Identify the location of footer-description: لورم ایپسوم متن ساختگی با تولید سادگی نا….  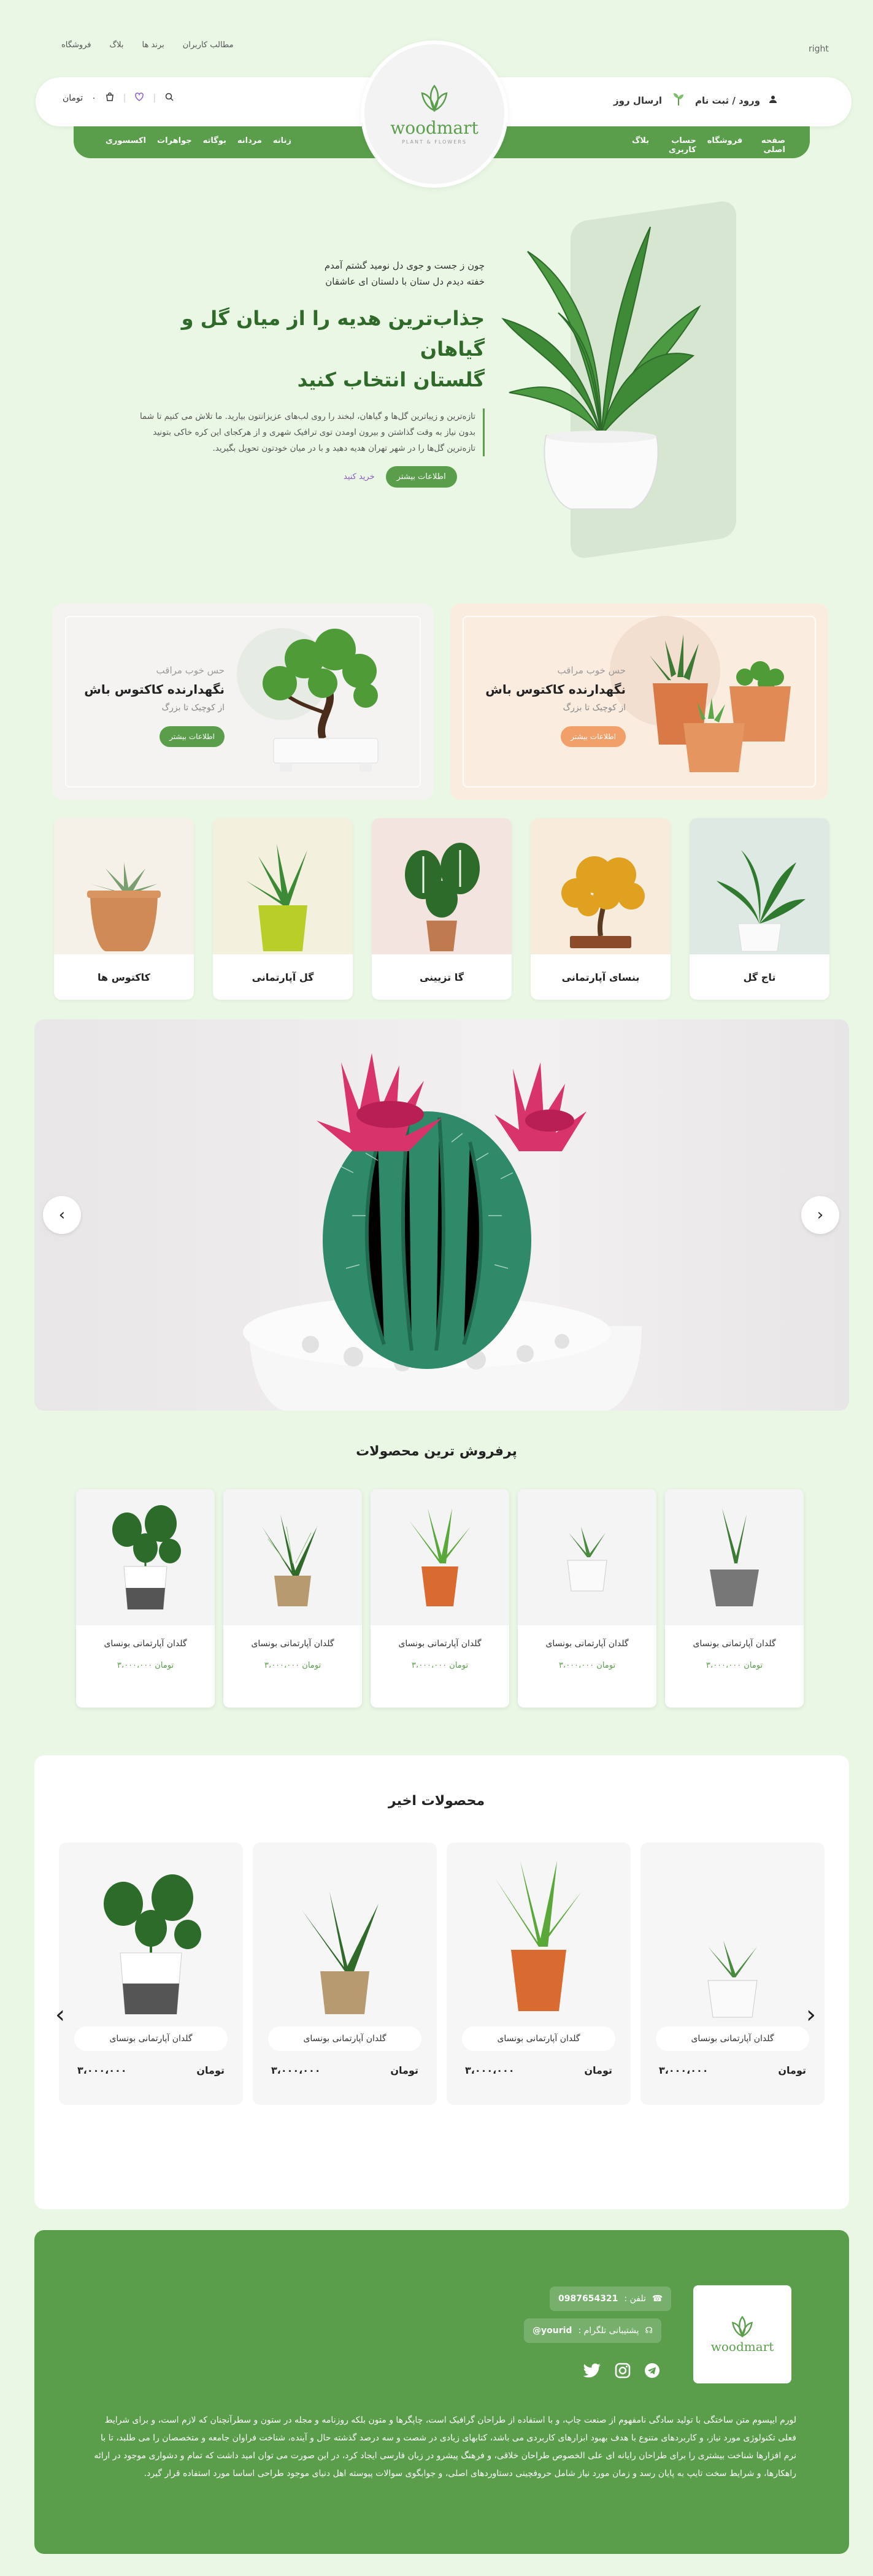
(445, 2446).